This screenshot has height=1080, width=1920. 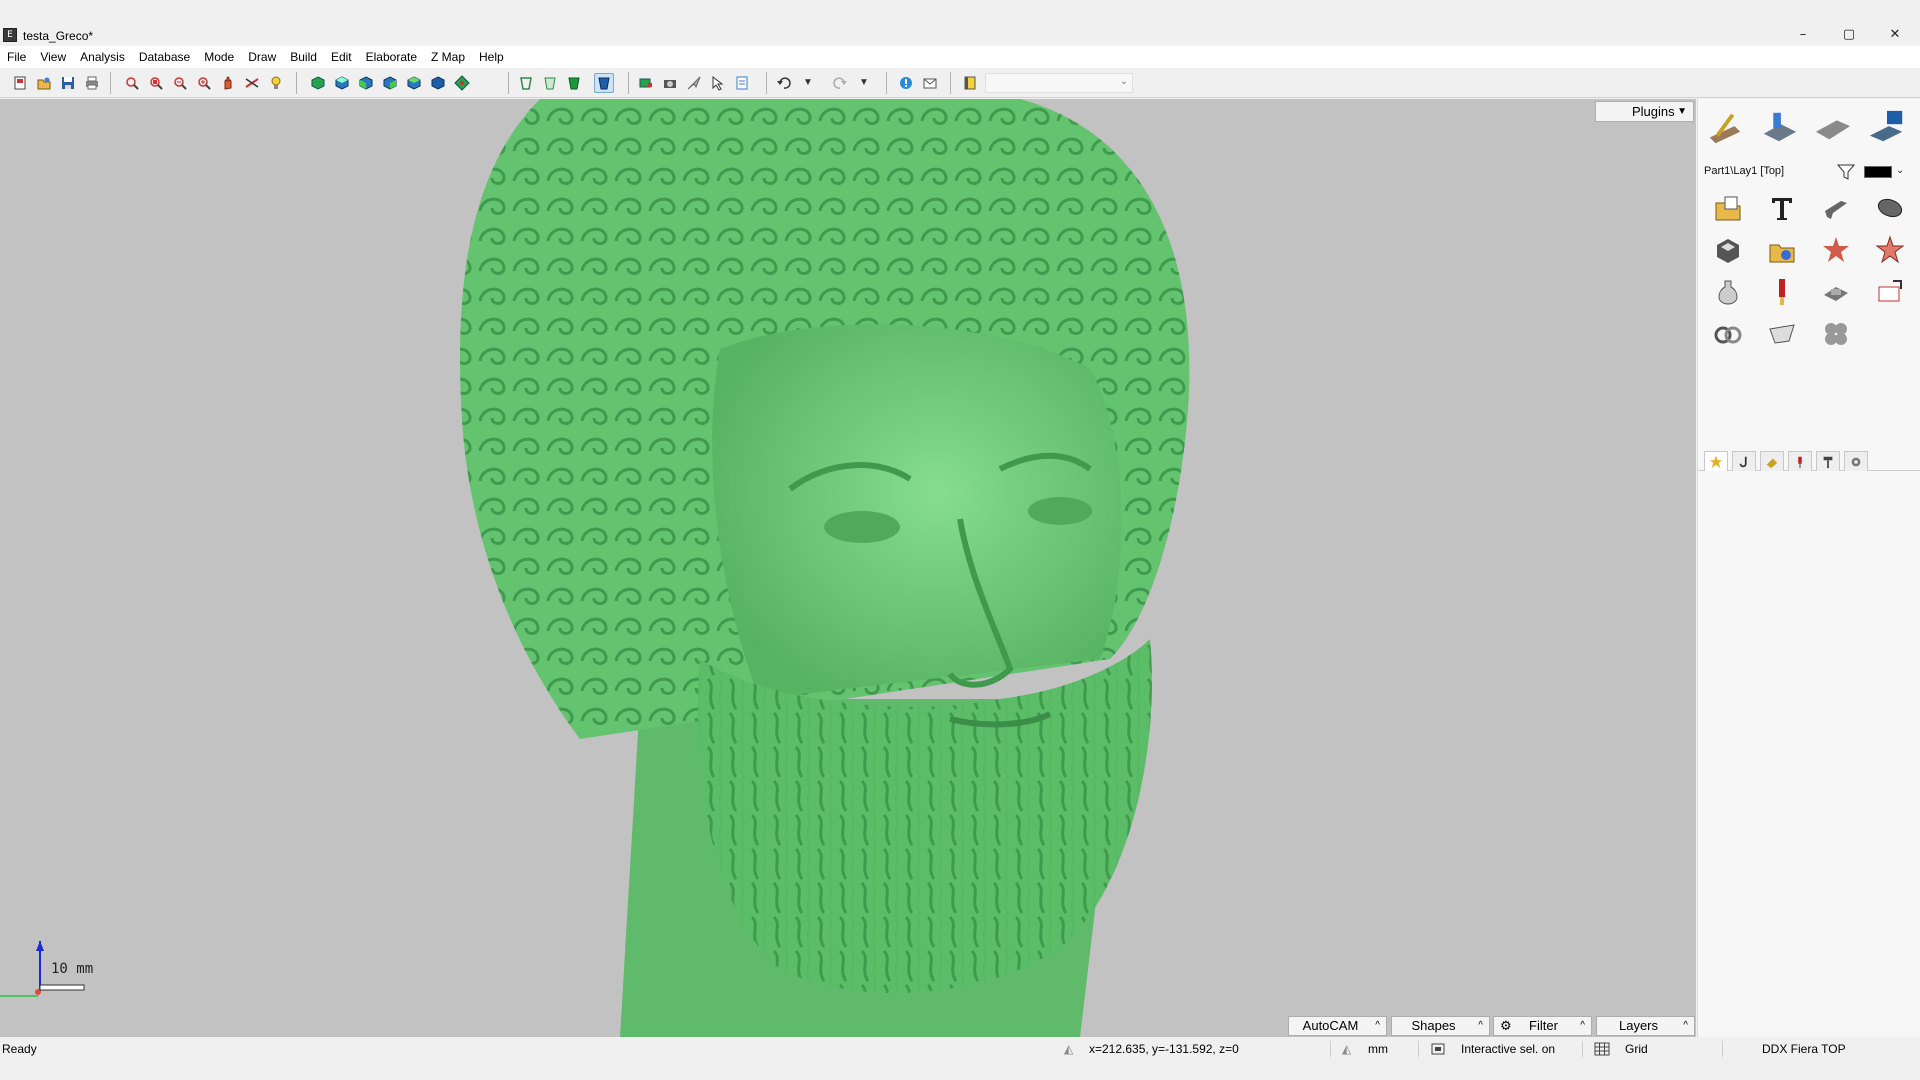 I want to click on save-icon, so click(x=68, y=83).